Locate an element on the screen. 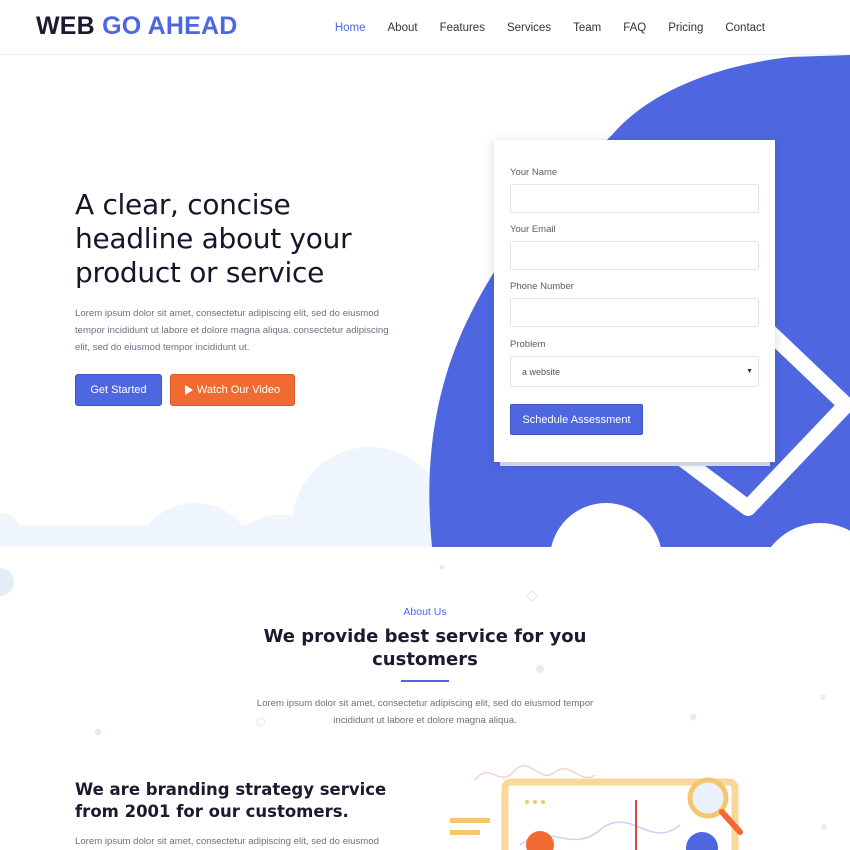 The height and width of the screenshot is (850, 850). schedule-assessment-label: Schedule Assessment is located at coordinates (576, 419).